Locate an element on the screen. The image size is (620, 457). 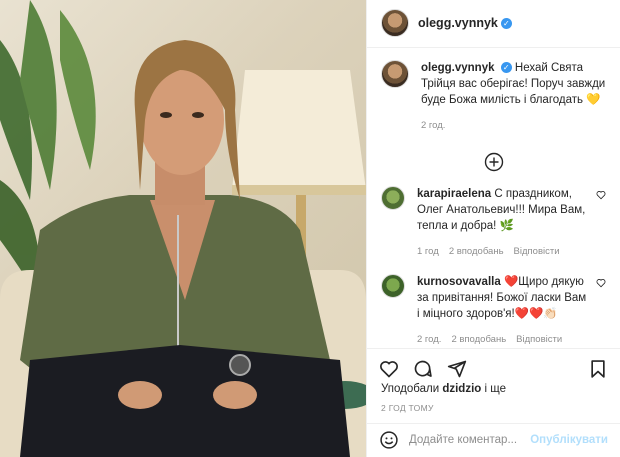
likes-summary: Уподобали dzidzio і ще is located at coordinates (493, 389).